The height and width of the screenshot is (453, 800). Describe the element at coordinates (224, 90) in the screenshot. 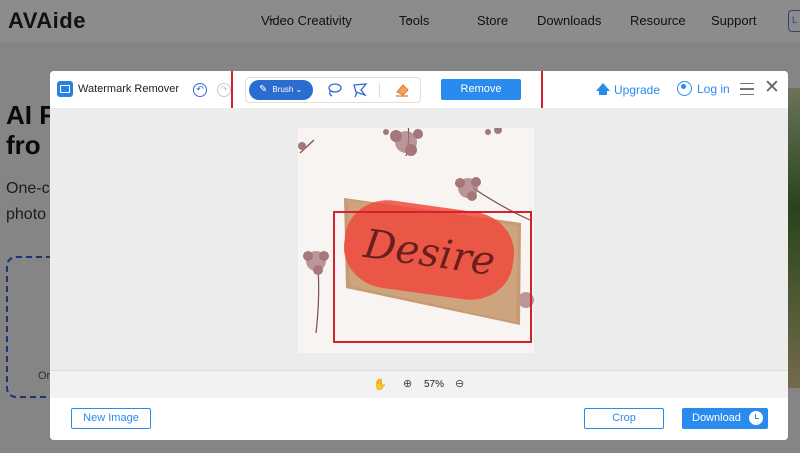

I see `redo-icon: ↷` at that location.